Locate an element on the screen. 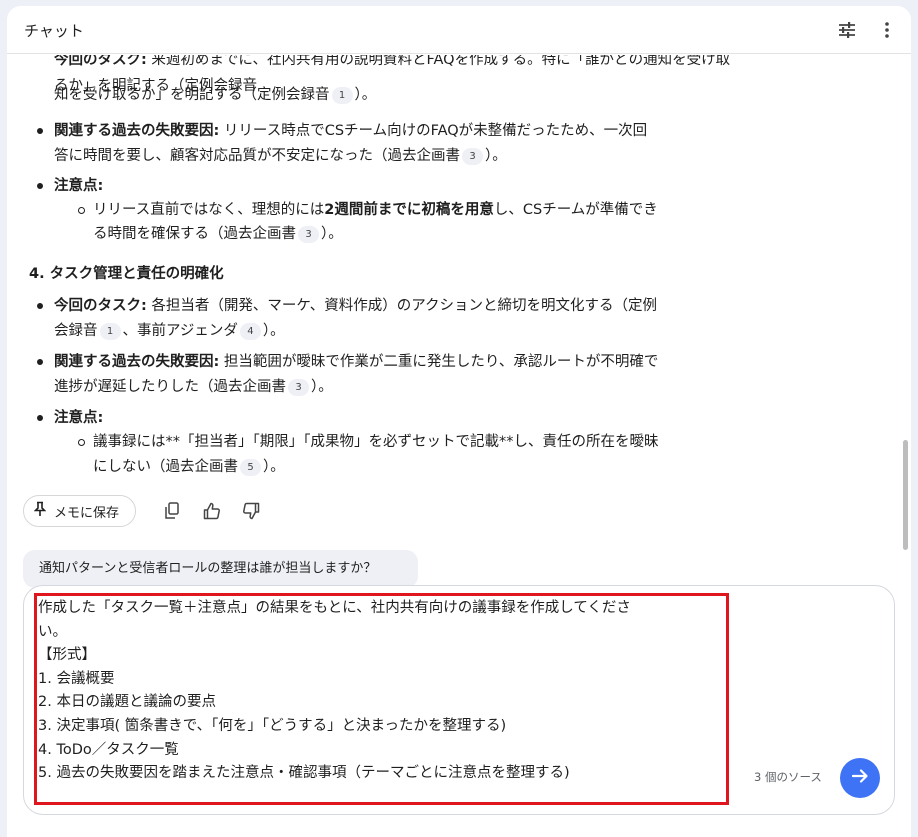  thumbs-up-icon is located at coordinates (212, 511).